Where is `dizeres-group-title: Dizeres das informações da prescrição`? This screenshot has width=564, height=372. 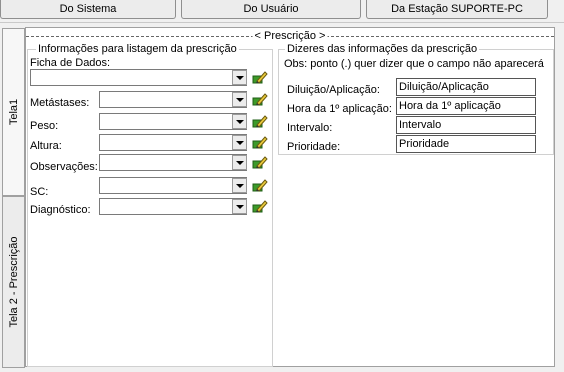 dizeres-group-title: Dizeres das informações da prescrição is located at coordinates (382, 49).